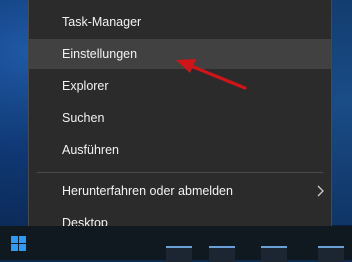  I want to click on red-arrow-annotation, so click(211, 74).